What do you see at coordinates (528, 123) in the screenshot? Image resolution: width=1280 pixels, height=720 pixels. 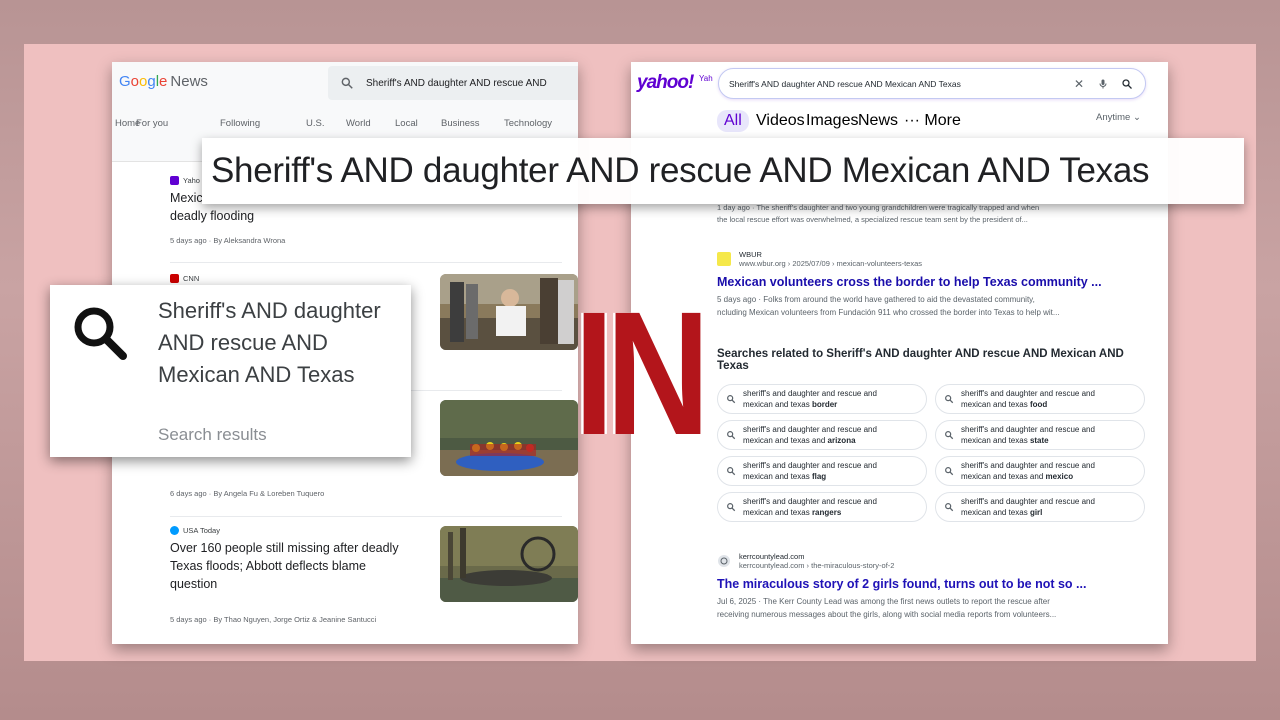 I see `nav-technology: Technology` at bounding box center [528, 123].